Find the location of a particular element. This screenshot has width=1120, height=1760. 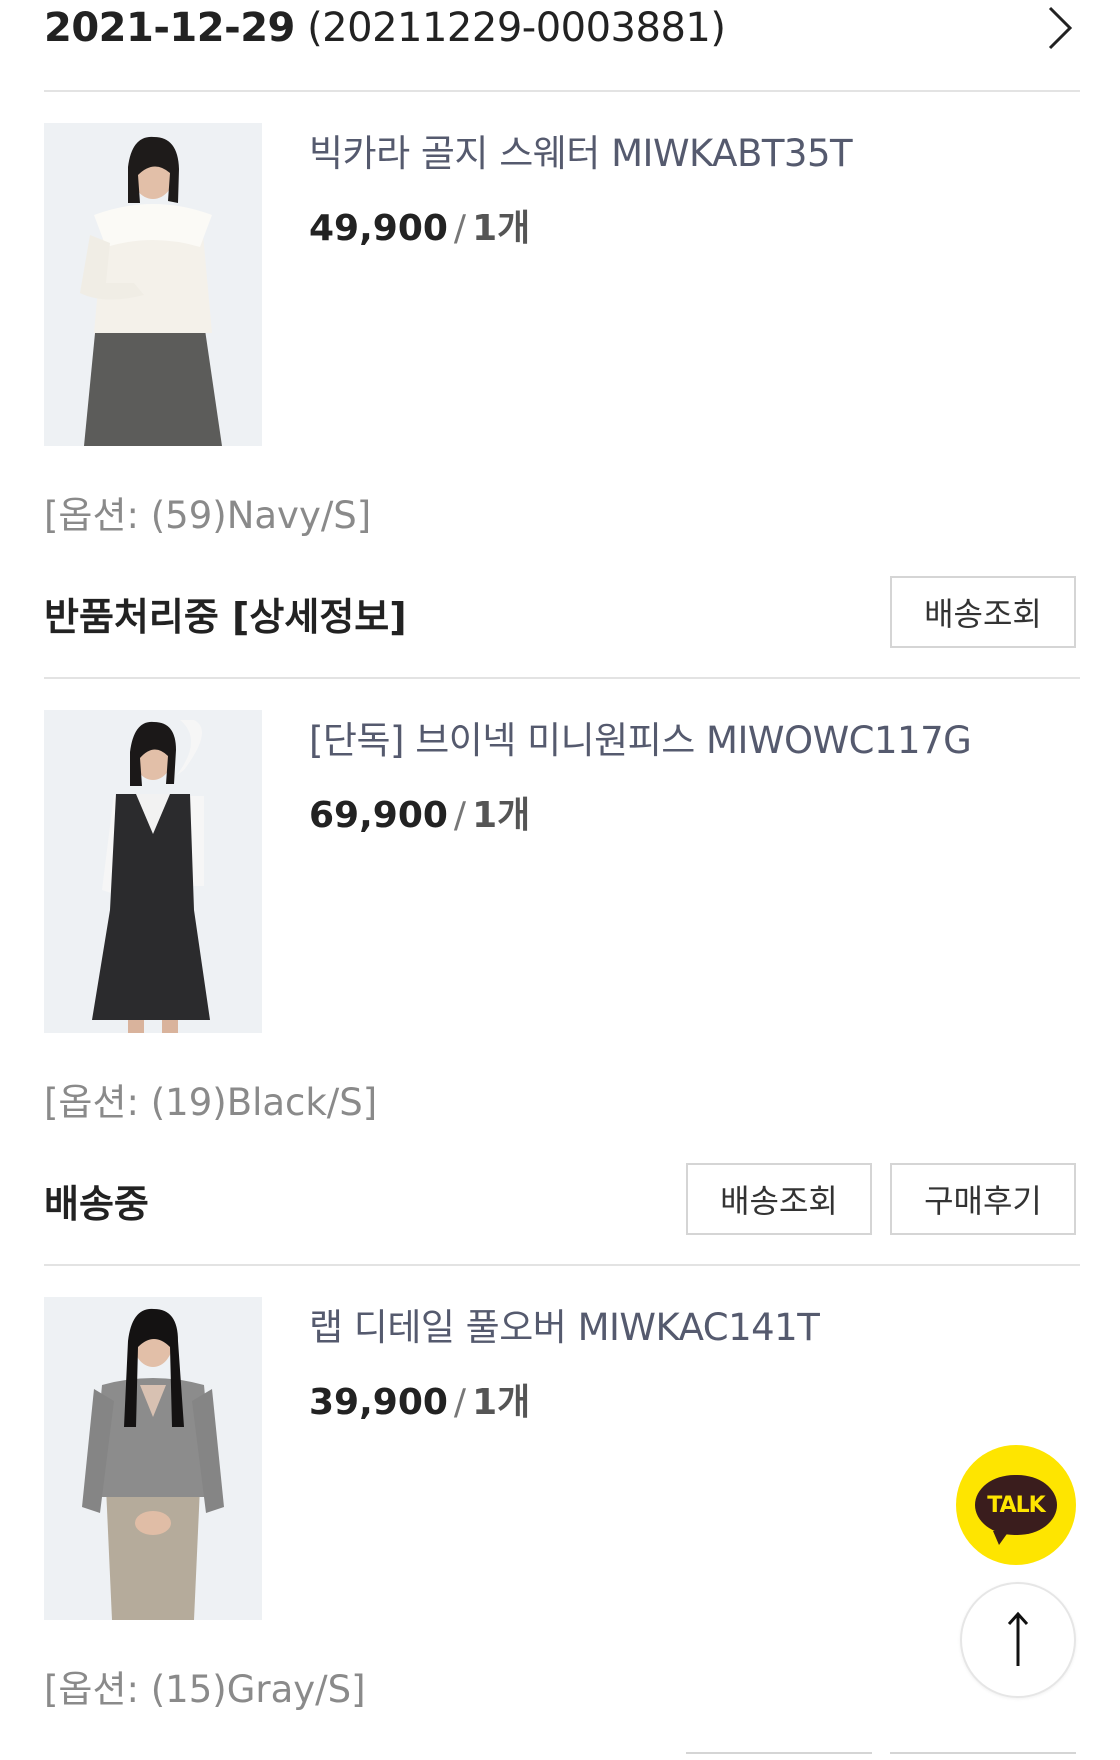

order-number: (20211229-0003881) is located at coordinates (516, 28).